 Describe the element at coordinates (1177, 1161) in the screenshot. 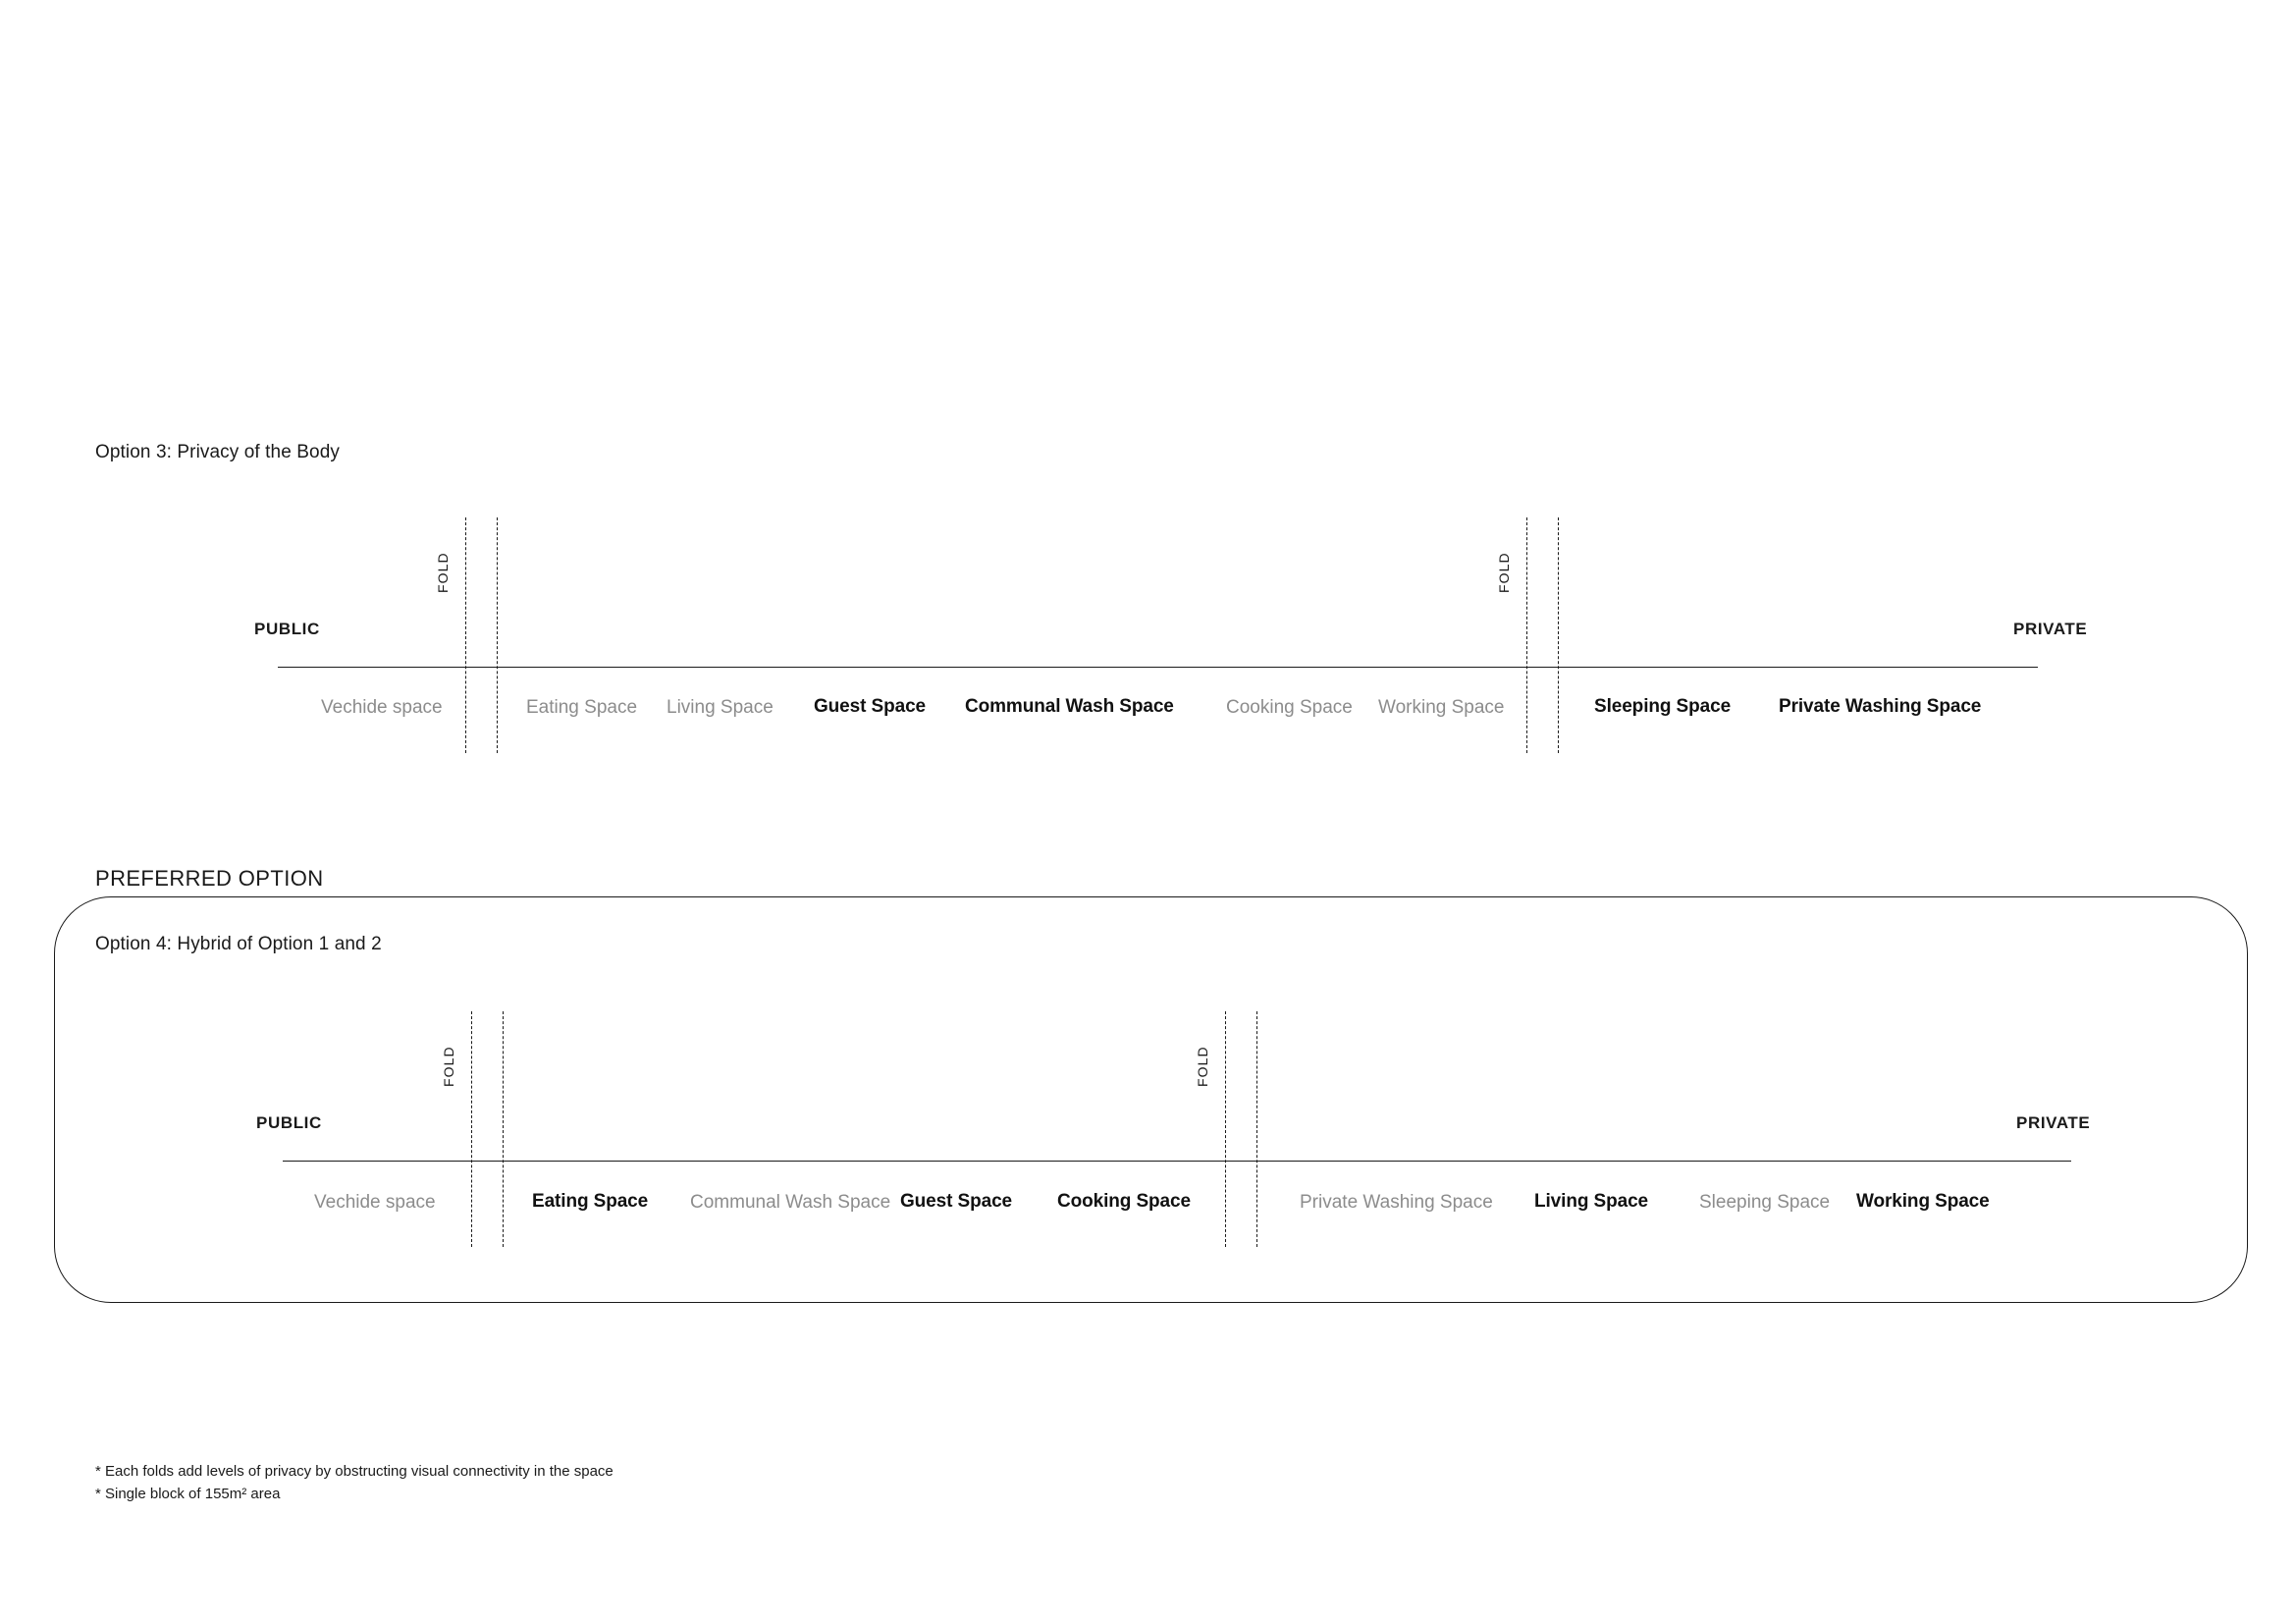

I see `option4-privacy-axis` at that location.